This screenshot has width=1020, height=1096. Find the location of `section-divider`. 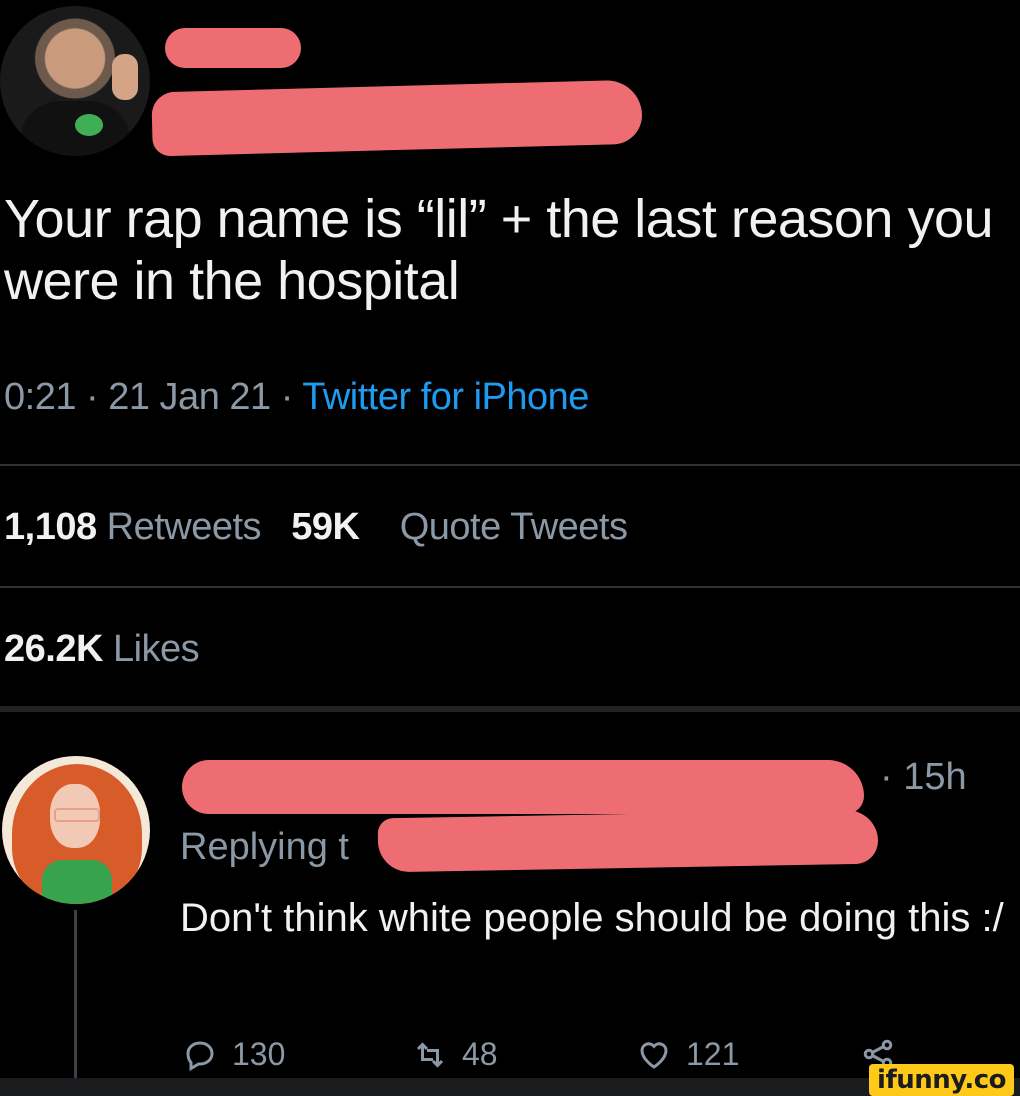

section-divider is located at coordinates (510, 709).